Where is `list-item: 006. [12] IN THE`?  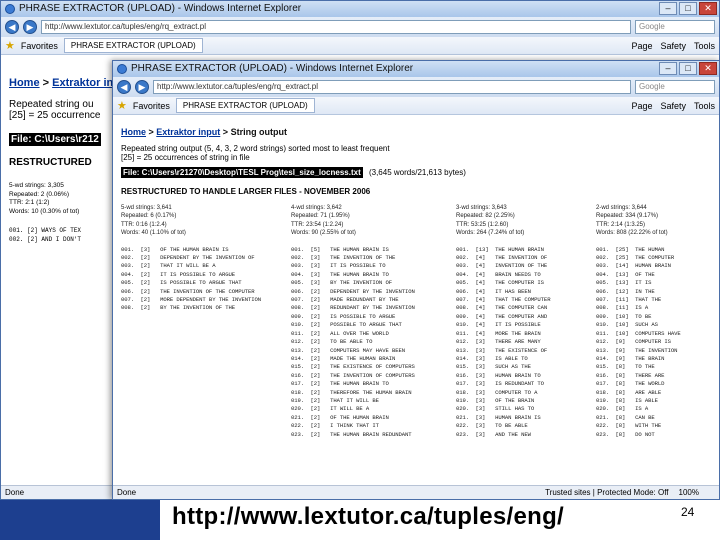
list-item: 006. [12] IN THE is located at coordinates (625, 291).